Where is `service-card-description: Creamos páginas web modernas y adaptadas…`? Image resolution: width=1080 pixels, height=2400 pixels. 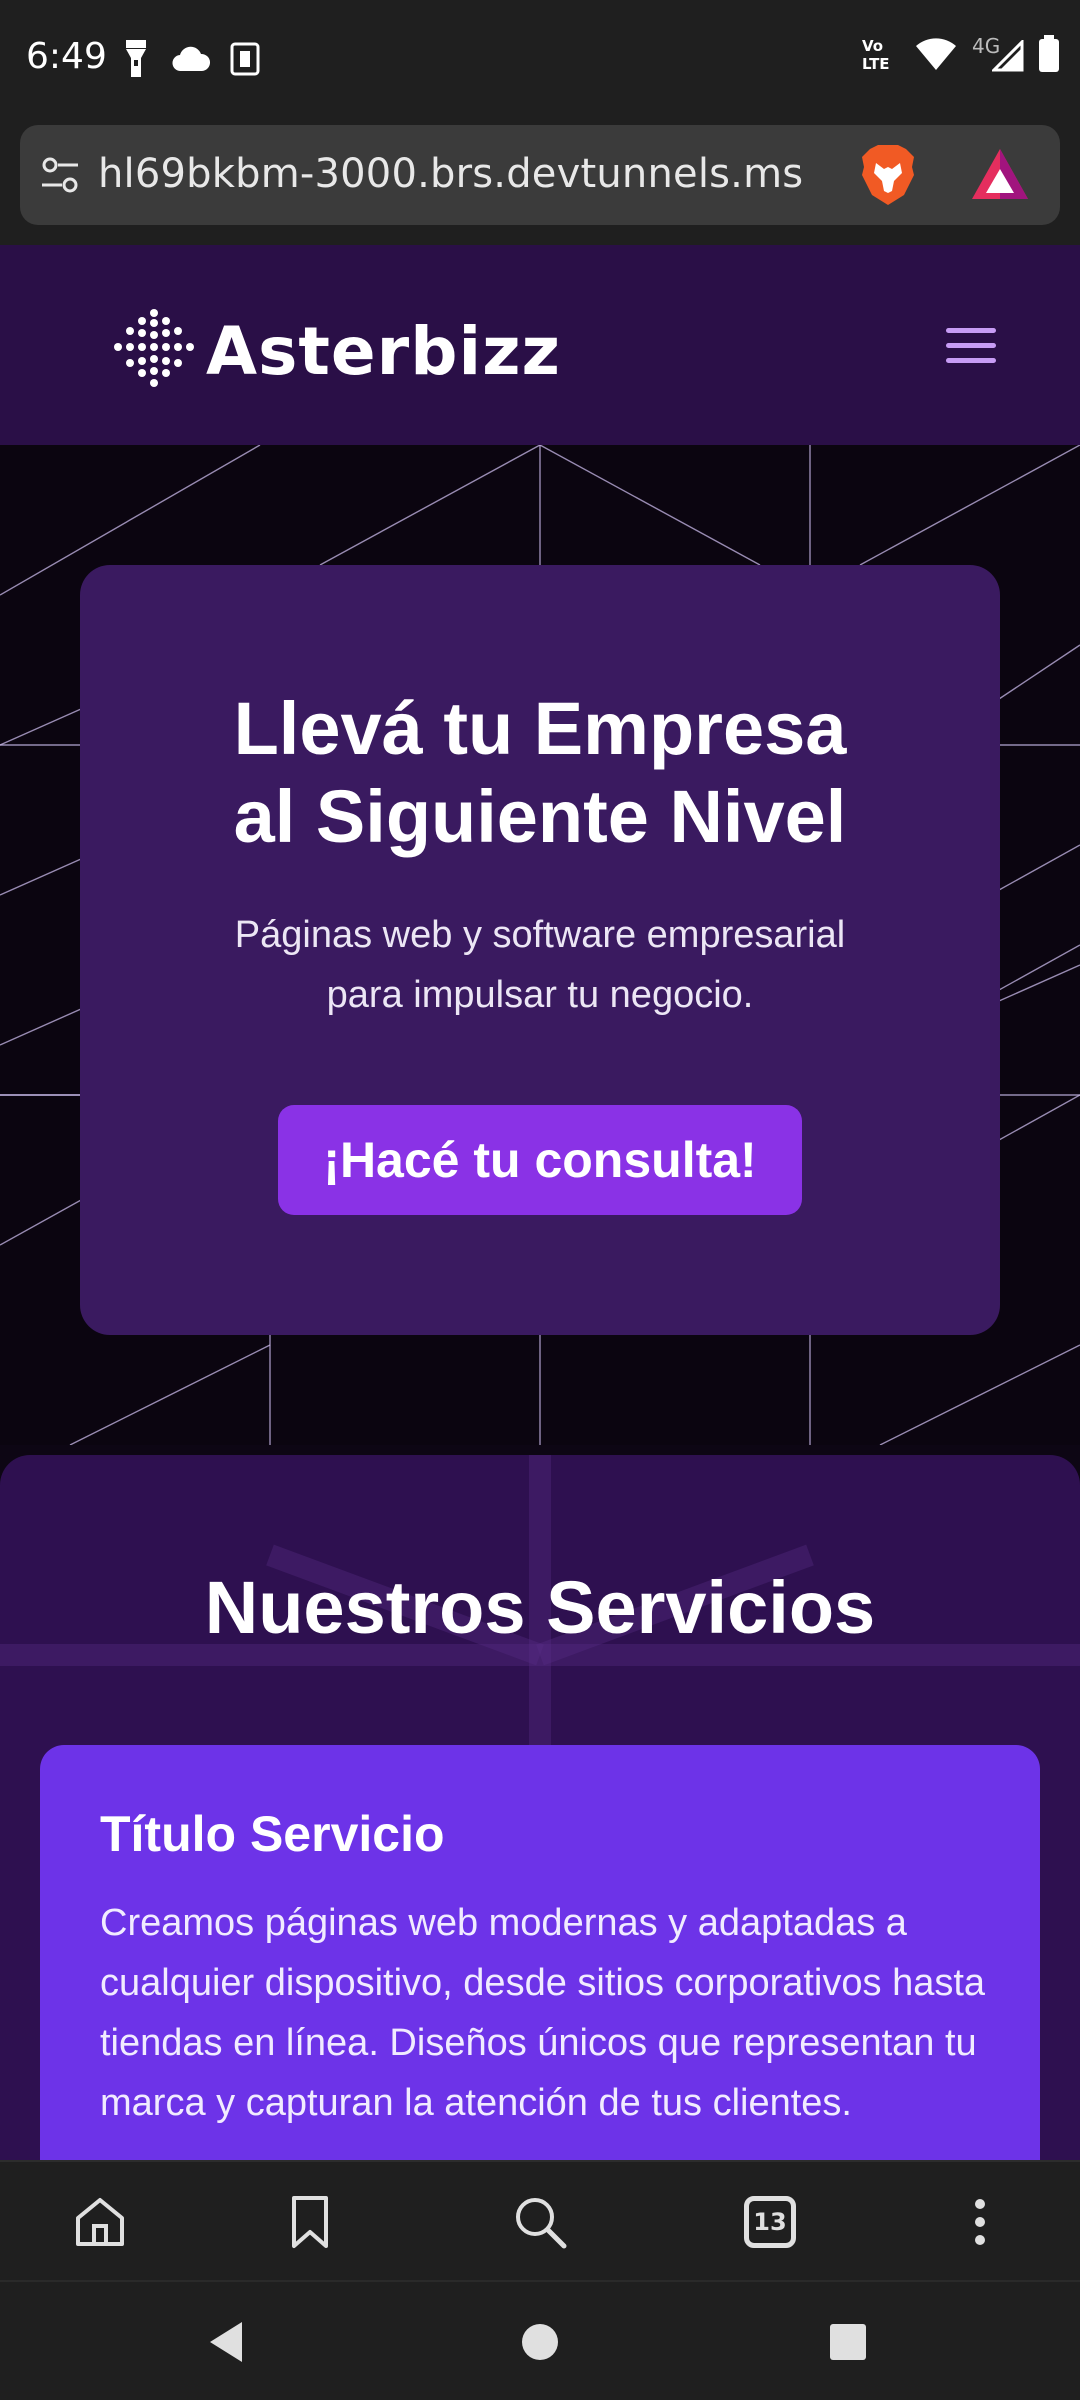
service-card-description: Creamos páginas web modernas y adaptadas… is located at coordinates (543, 2013).